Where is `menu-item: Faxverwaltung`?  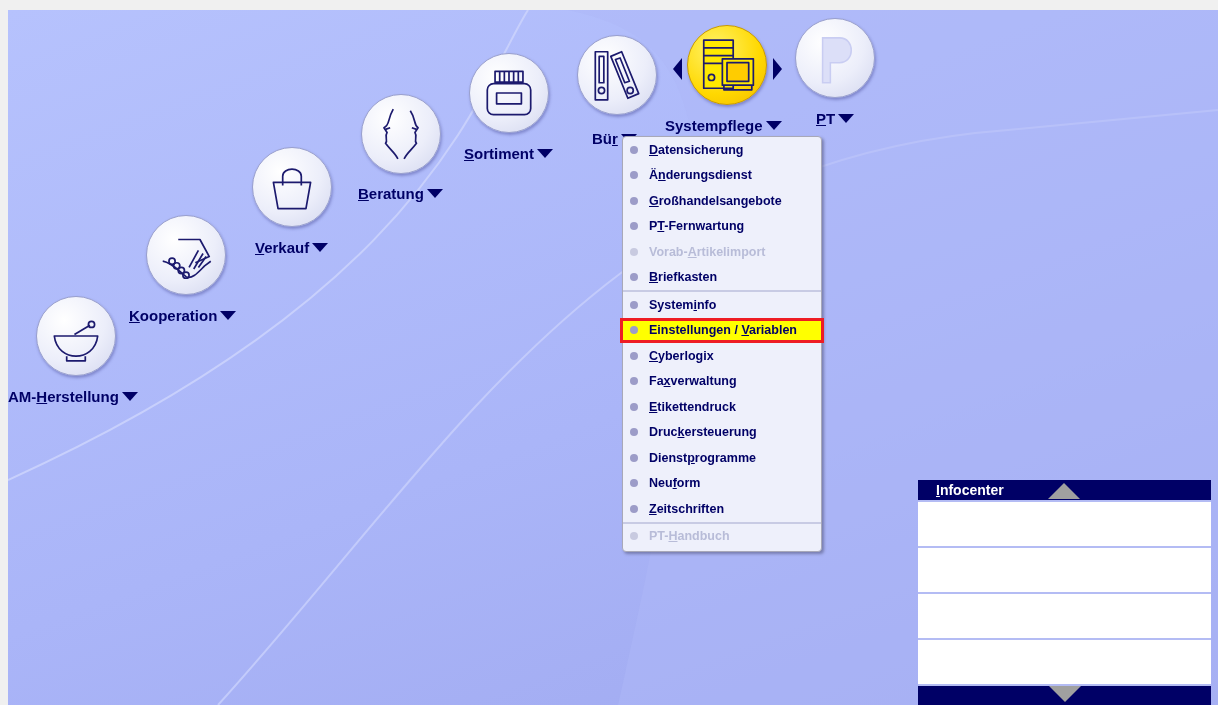 menu-item: Faxverwaltung is located at coordinates (722, 381).